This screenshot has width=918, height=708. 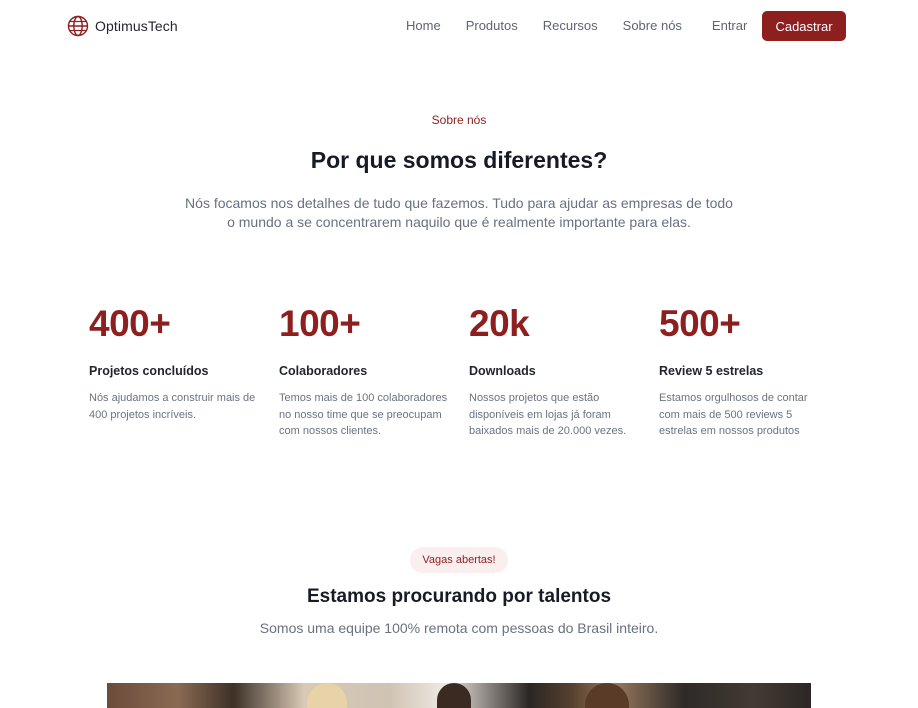 I want to click on nav-link-produtos: Produtos, so click(x=492, y=25).